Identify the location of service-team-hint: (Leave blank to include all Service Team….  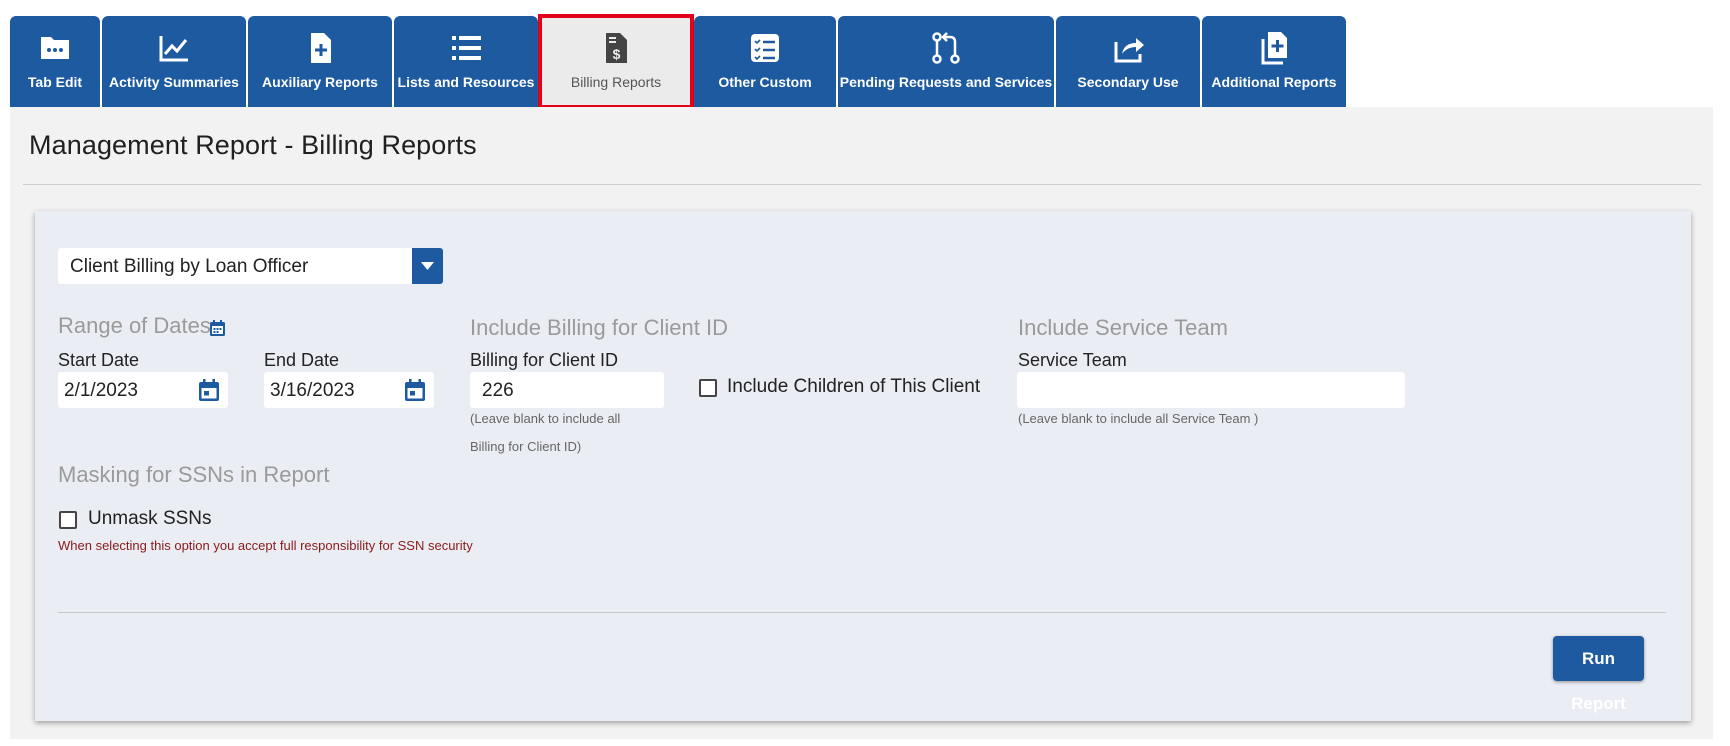
(1138, 418).